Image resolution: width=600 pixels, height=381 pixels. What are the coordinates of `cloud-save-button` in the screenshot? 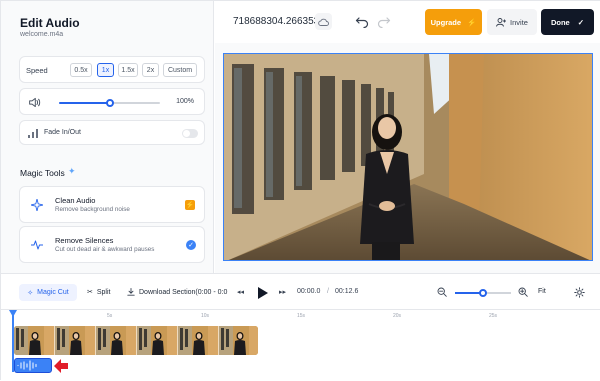 It's located at (323, 21).